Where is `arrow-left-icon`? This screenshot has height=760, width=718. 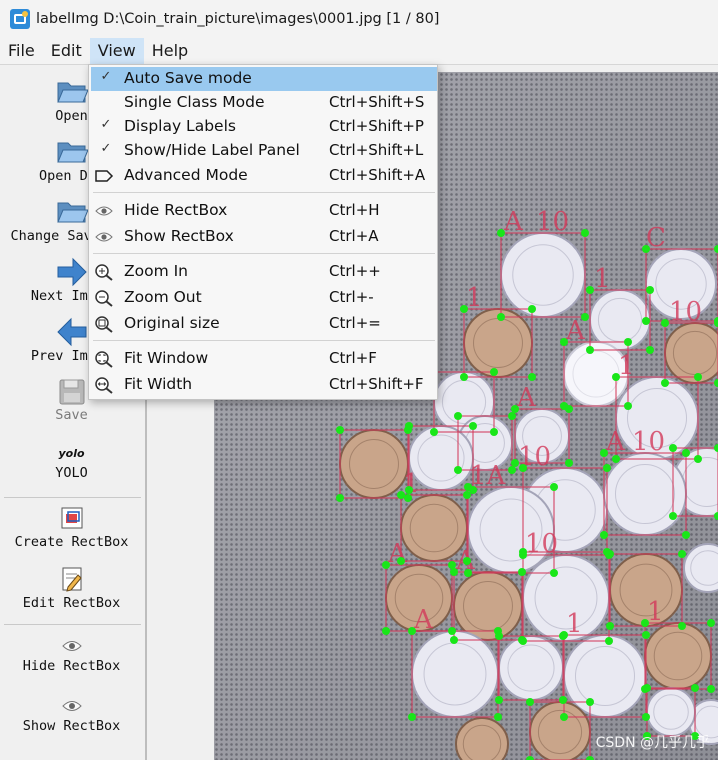
arrow-left-icon is located at coordinates (71, 332).